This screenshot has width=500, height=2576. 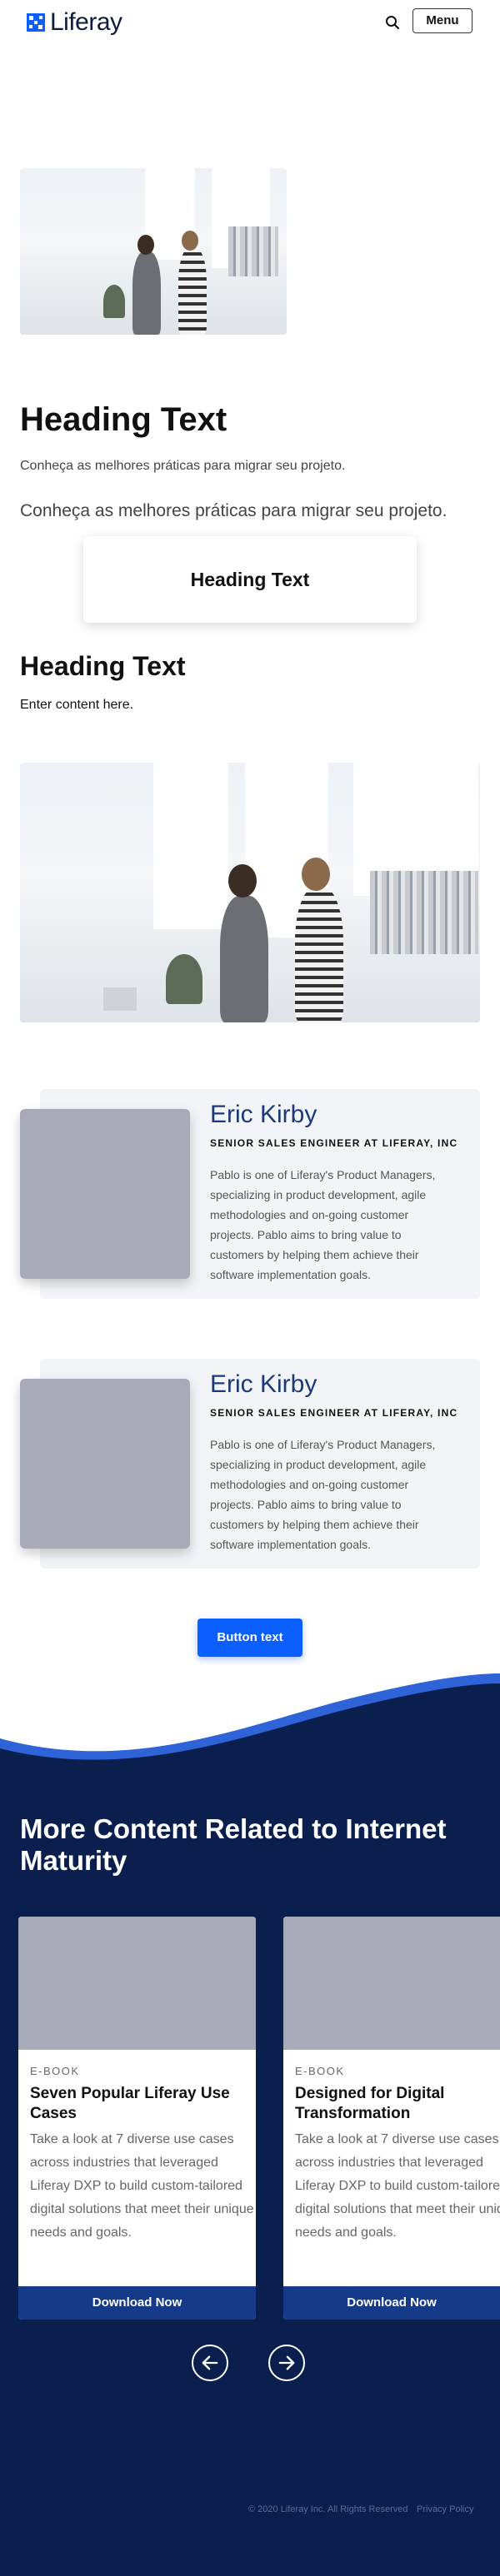 What do you see at coordinates (36, 22) in the screenshot?
I see `liferay-logo-icon` at bounding box center [36, 22].